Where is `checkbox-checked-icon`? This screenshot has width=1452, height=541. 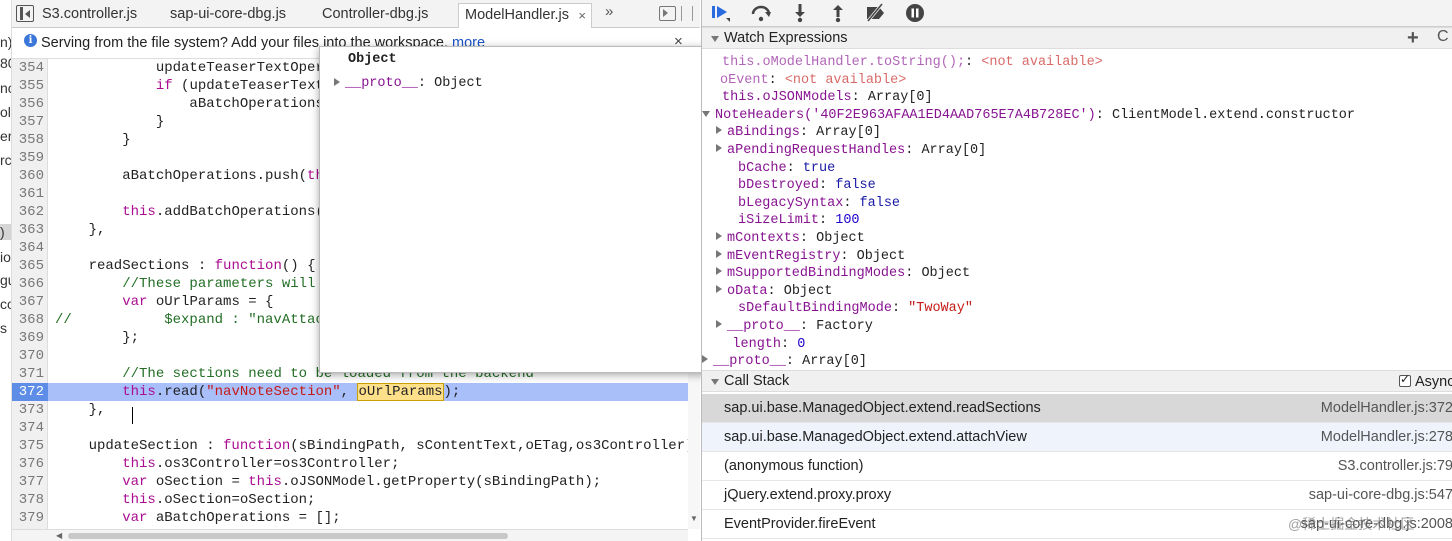 checkbox-checked-icon is located at coordinates (1405, 379).